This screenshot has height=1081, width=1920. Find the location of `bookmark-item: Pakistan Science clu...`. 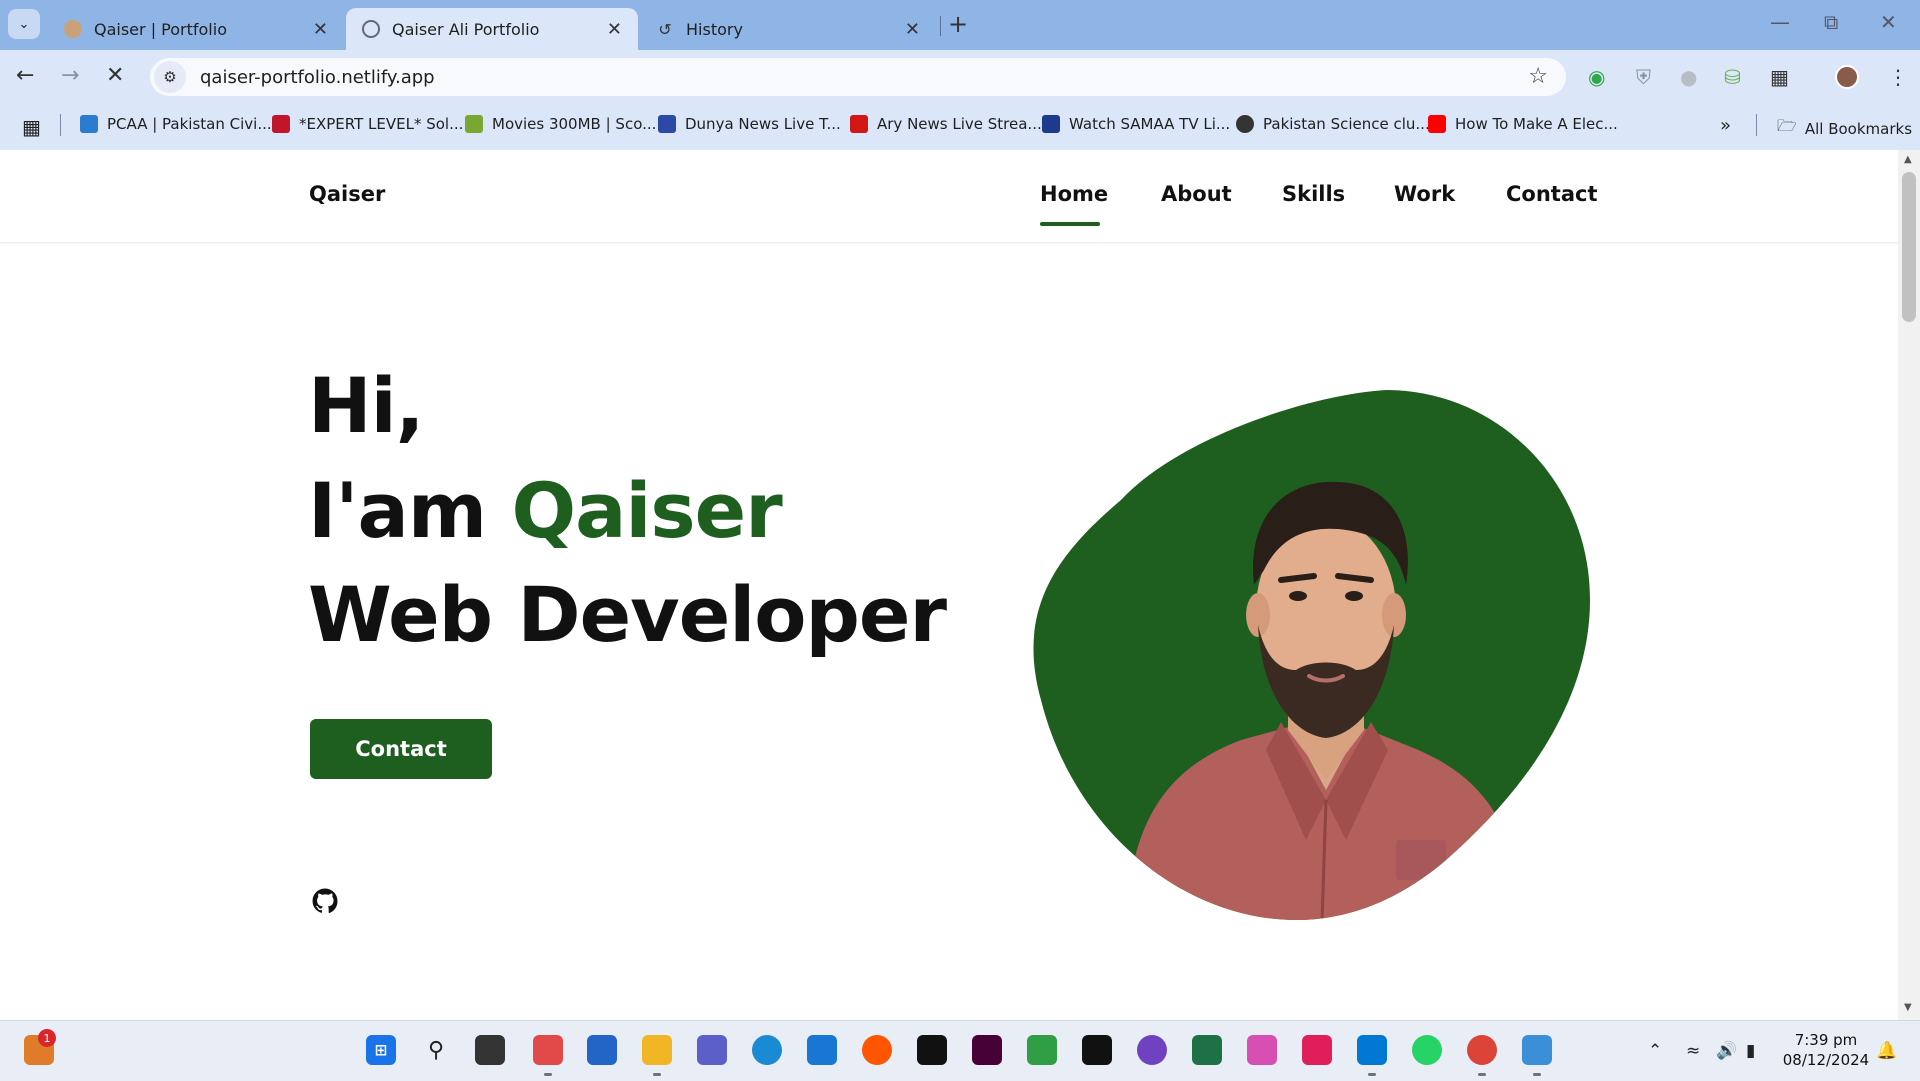

bookmark-item: Pakistan Science clu... is located at coordinates (1333, 124).